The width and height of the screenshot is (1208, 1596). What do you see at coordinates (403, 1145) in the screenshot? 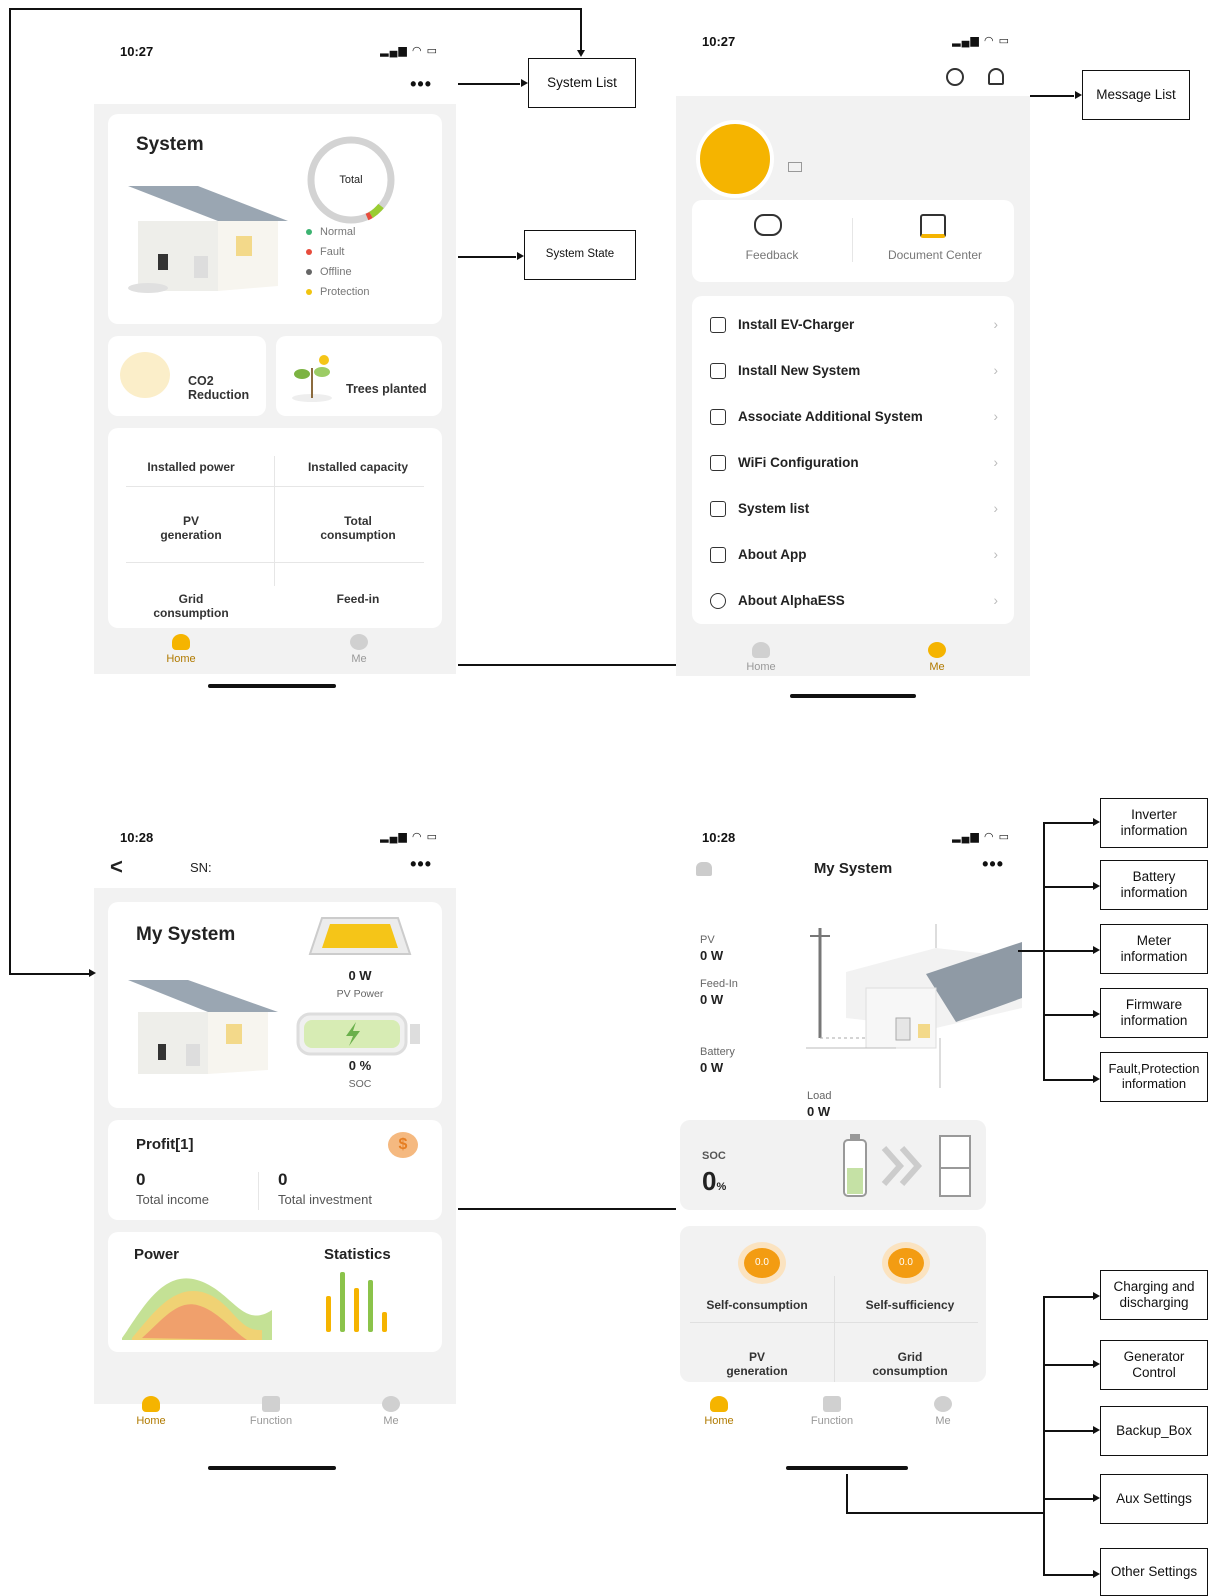
I see `coin-icon: $` at bounding box center [403, 1145].